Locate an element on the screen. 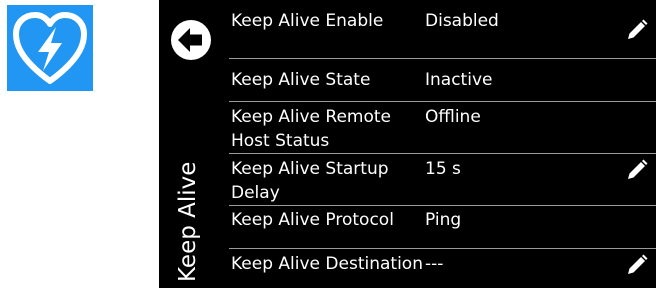  setting-label: Keep Alive State is located at coordinates (301, 80).